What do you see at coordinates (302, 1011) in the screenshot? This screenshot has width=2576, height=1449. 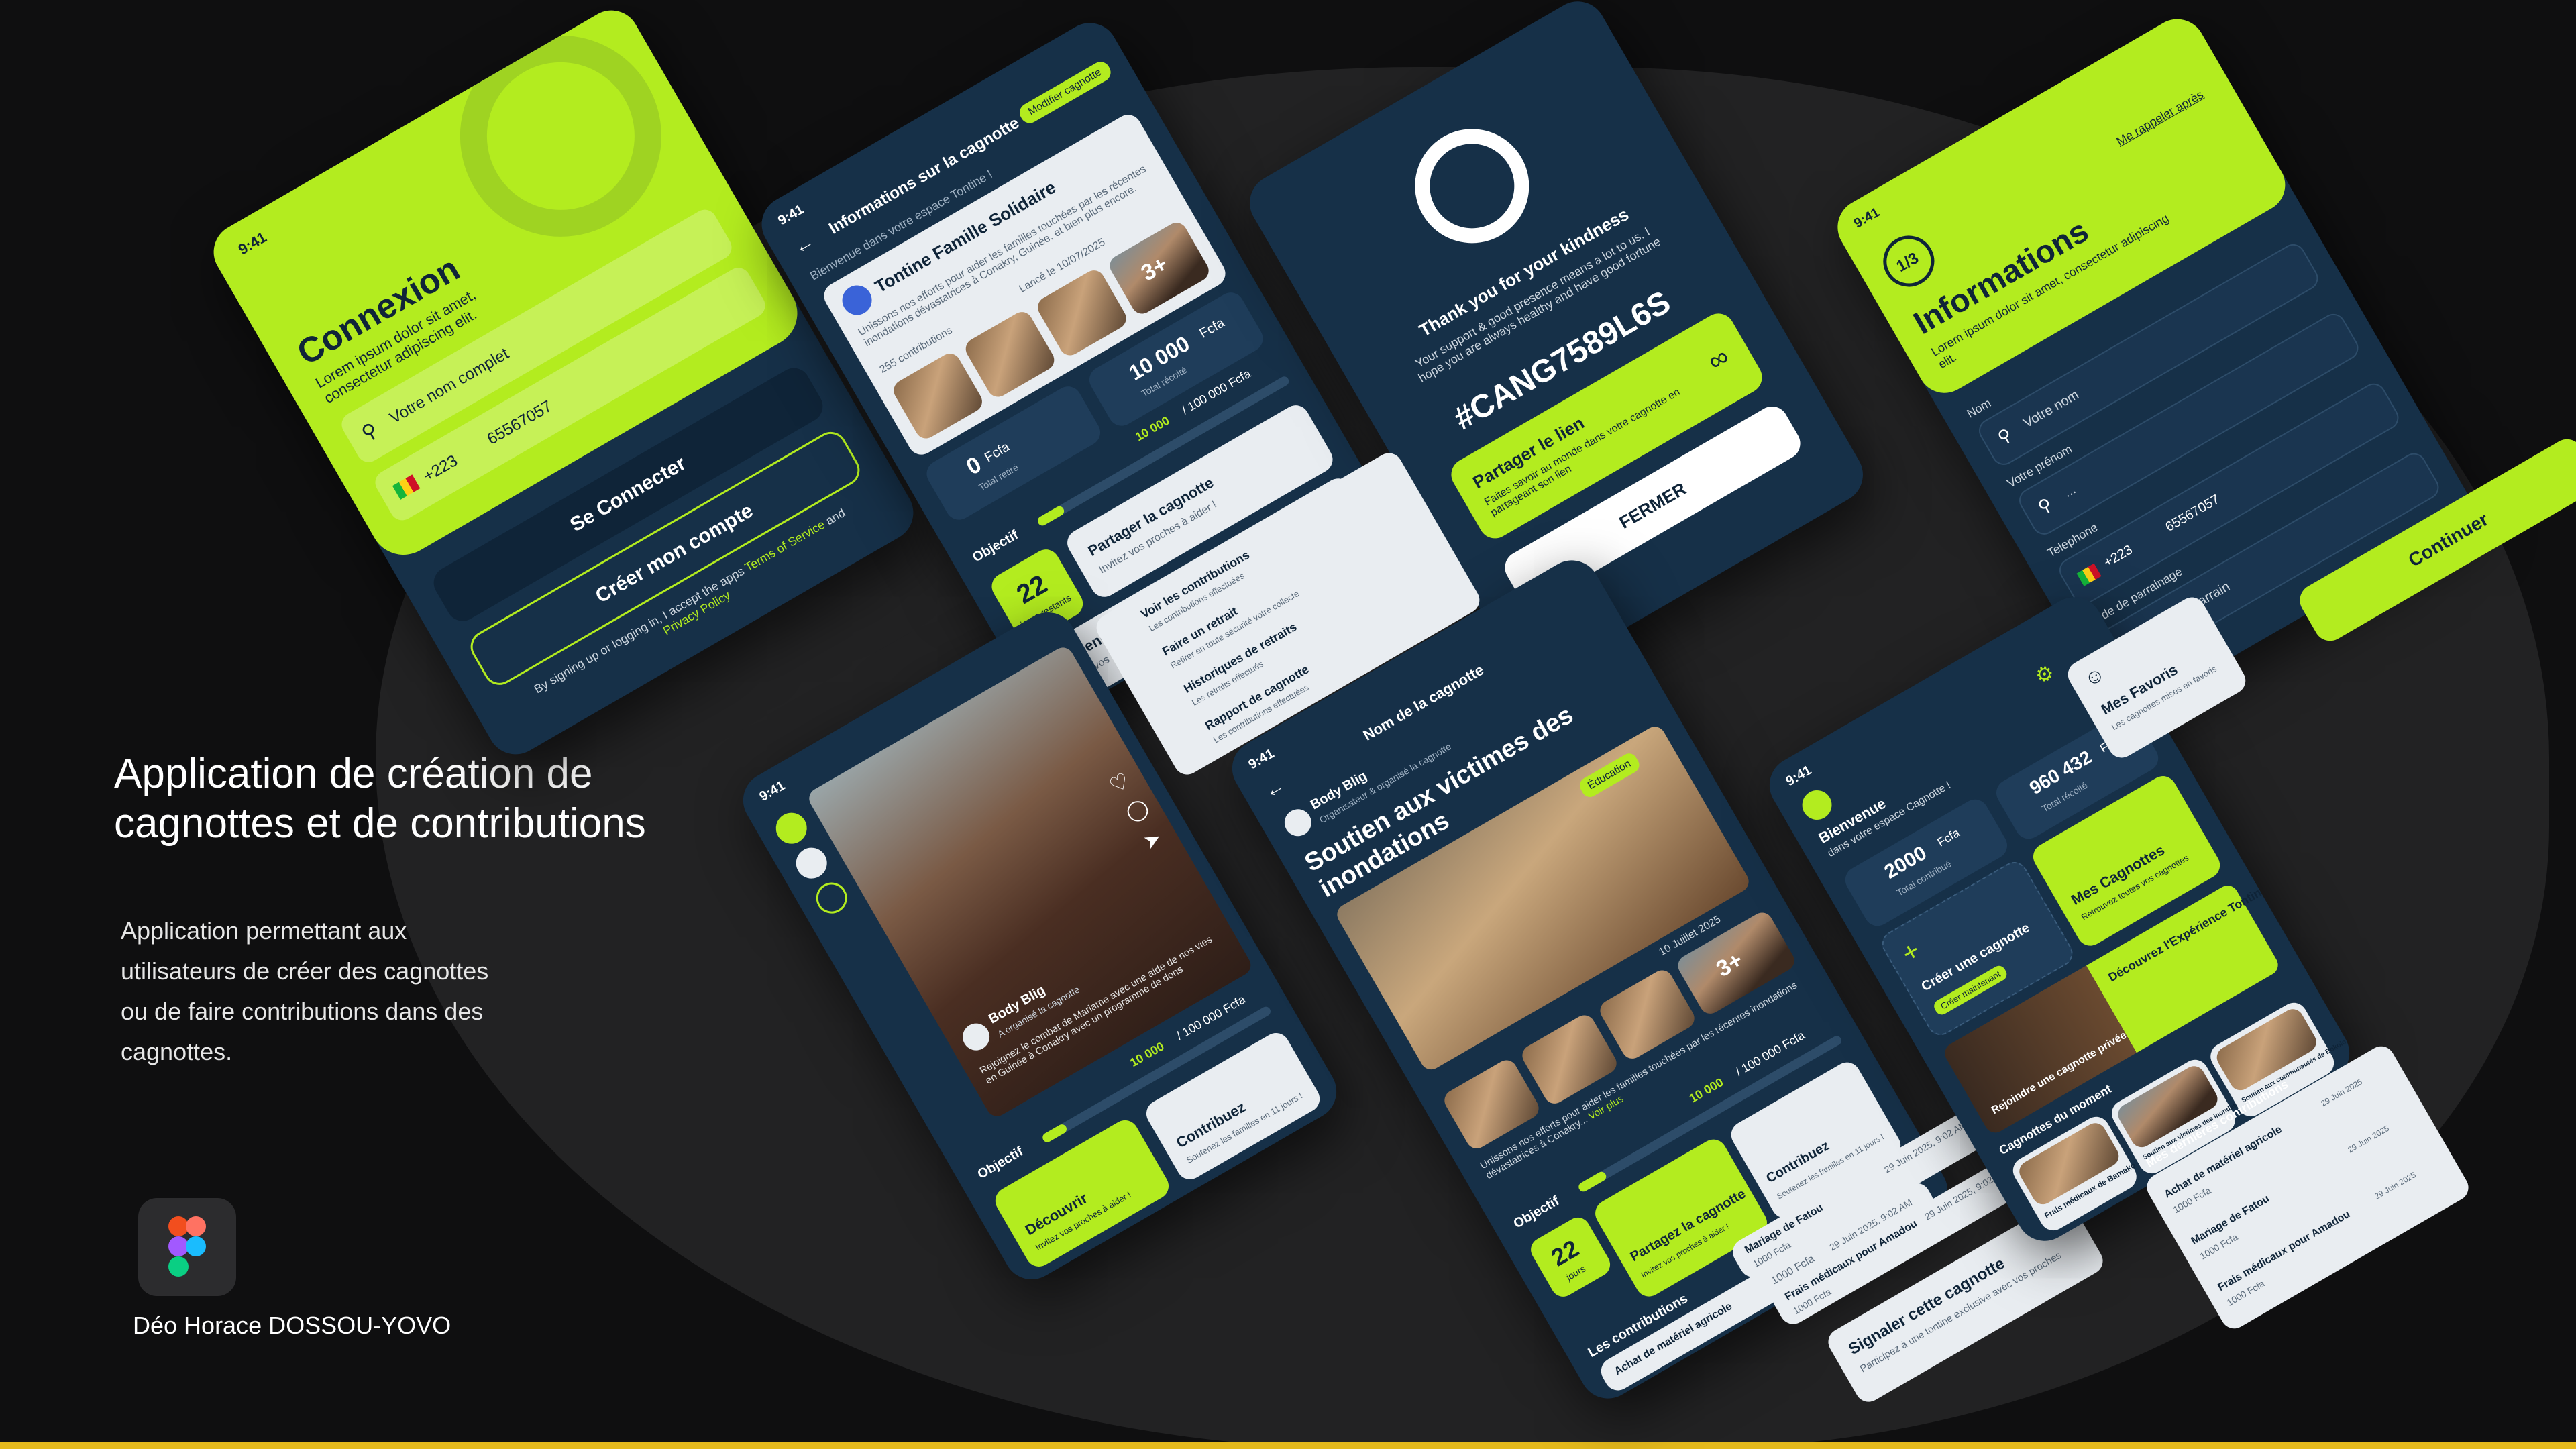 I see `desc-line: ou de faire contributions dans des` at bounding box center [302, 1011].